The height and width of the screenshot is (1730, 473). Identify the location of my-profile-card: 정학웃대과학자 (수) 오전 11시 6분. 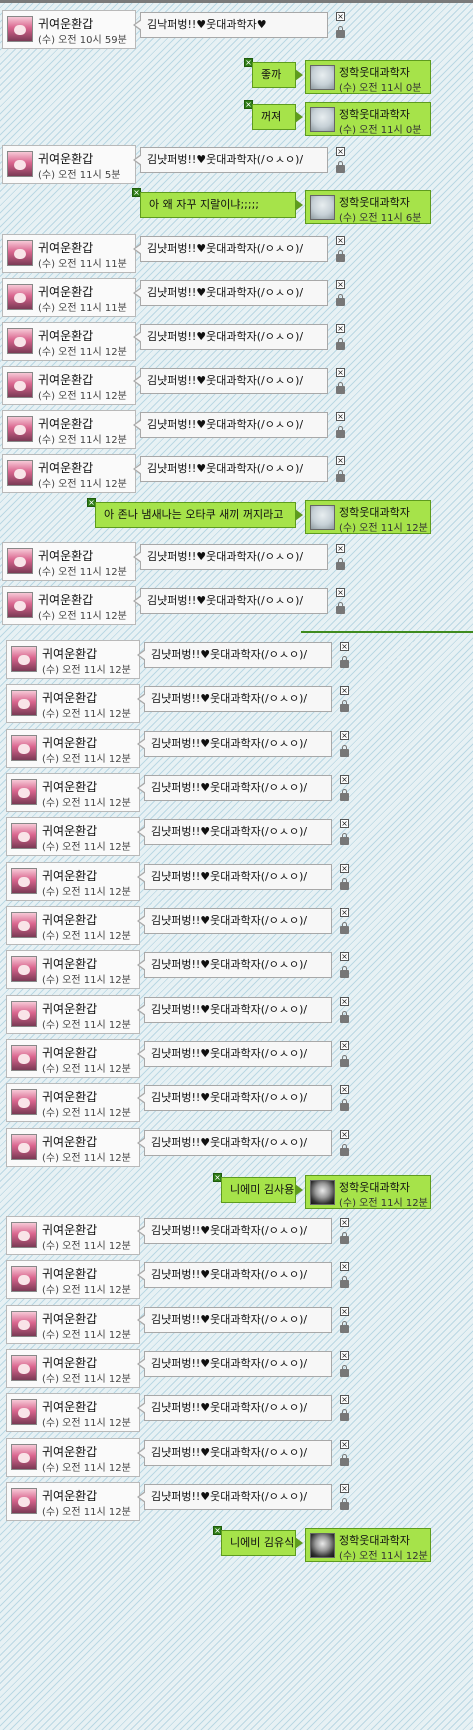
(368, 207).